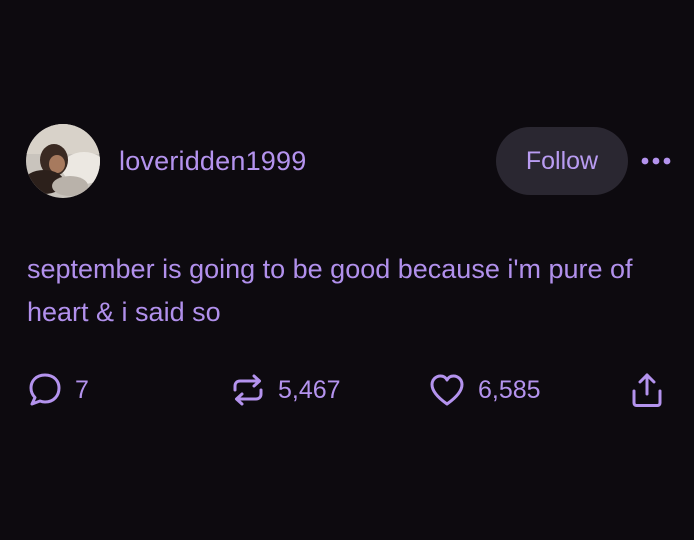 This screenshot has height=540, width=694. Describe the element at coordinates (212, 161) in the screenshot. I see `username: loveridden1999` at that location.